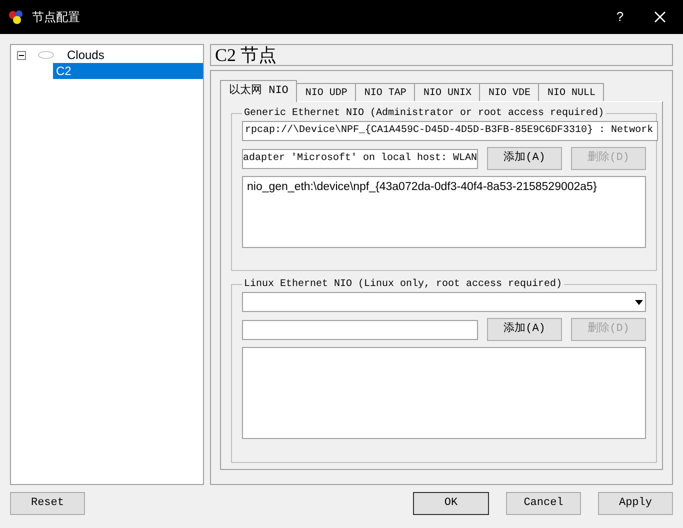 The width and height of the screenshot is (683, 528). What do you see at coordinates (451, 503) in the screenshot?
I see `ok-button: OK` at bounding box center [451, 503].